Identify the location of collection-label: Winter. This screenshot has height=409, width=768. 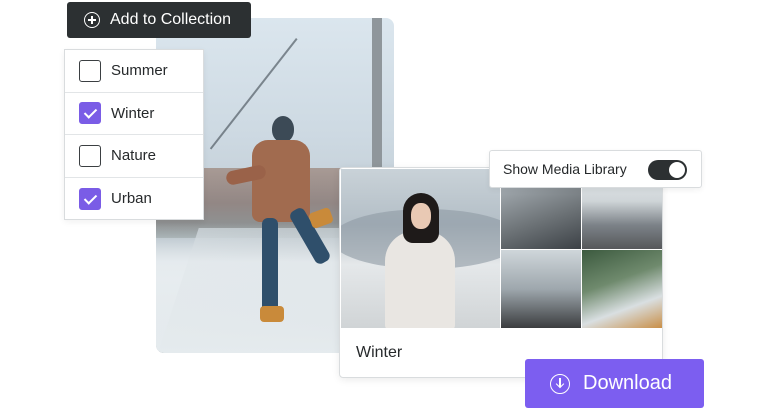
(133, 113).